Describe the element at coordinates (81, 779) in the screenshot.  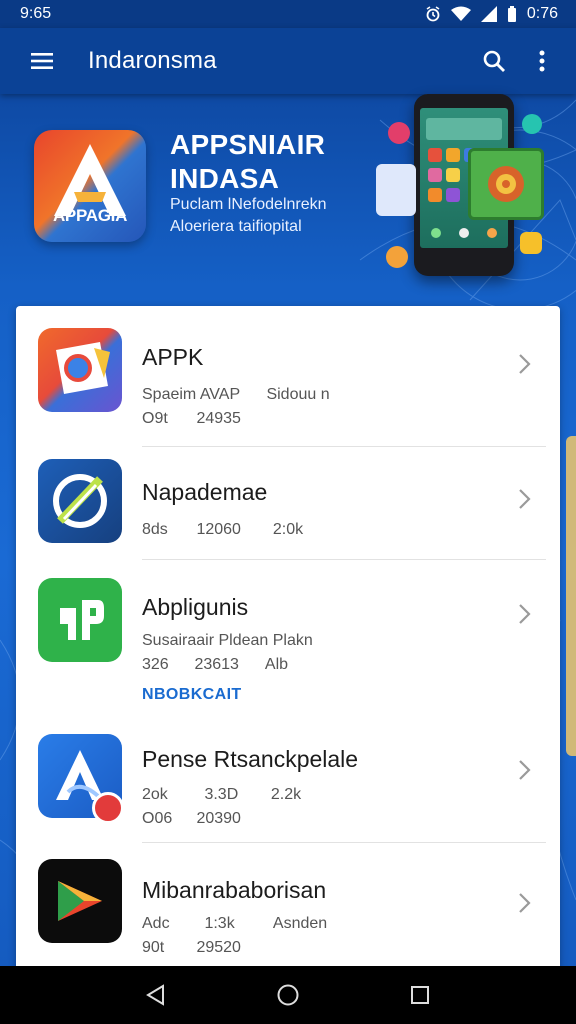
I see `a-triangle-icon` at that location.